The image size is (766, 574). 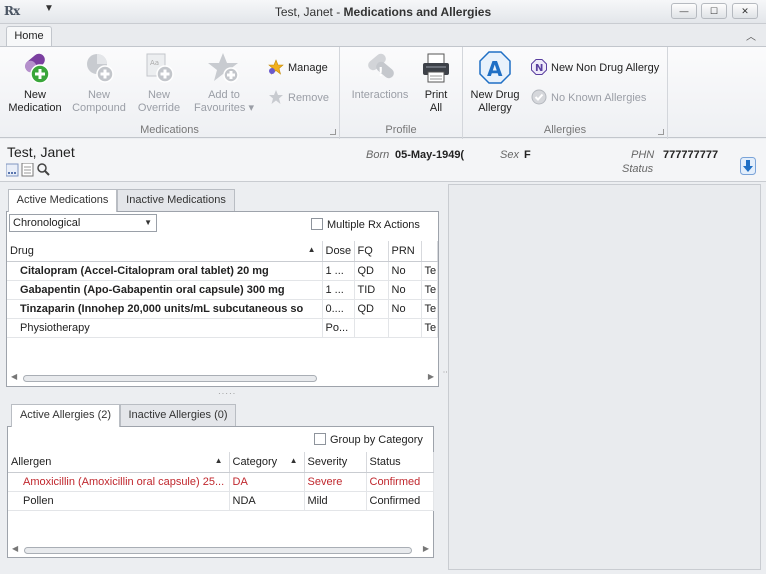 What do you see at coordinates (41, 152) in the screenshot?
I see `patient-name: Test, Janet` at bounding box center [41, 152].